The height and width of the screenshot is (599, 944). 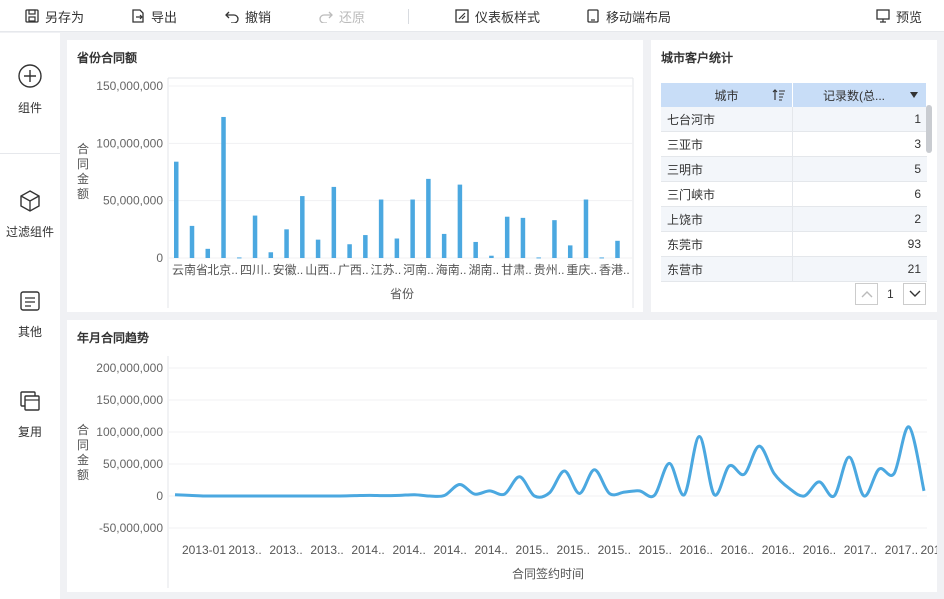 What do you see at coordinates (133, 464) in the screenshot?
I see `y-tick-label: 50,000,000` at bounding box center [133, 464].